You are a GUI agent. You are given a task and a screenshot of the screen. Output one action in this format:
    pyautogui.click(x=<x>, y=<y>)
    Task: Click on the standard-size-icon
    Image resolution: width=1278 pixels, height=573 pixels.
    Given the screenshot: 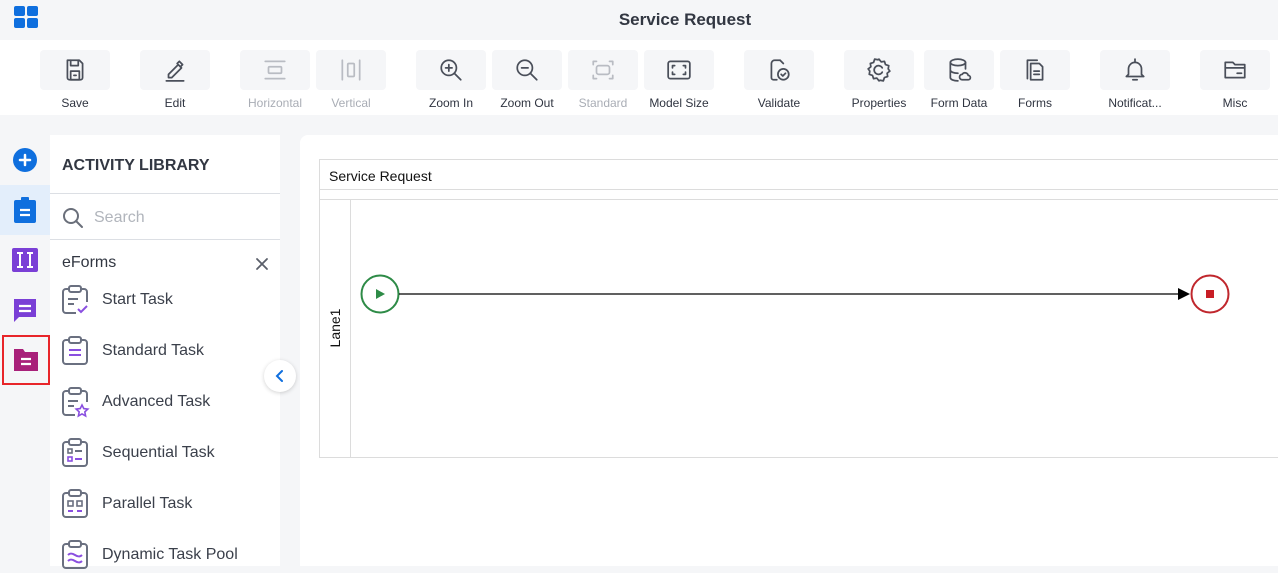 What is the action you would take?
    pyautogui.click(x=603, y=70)
    